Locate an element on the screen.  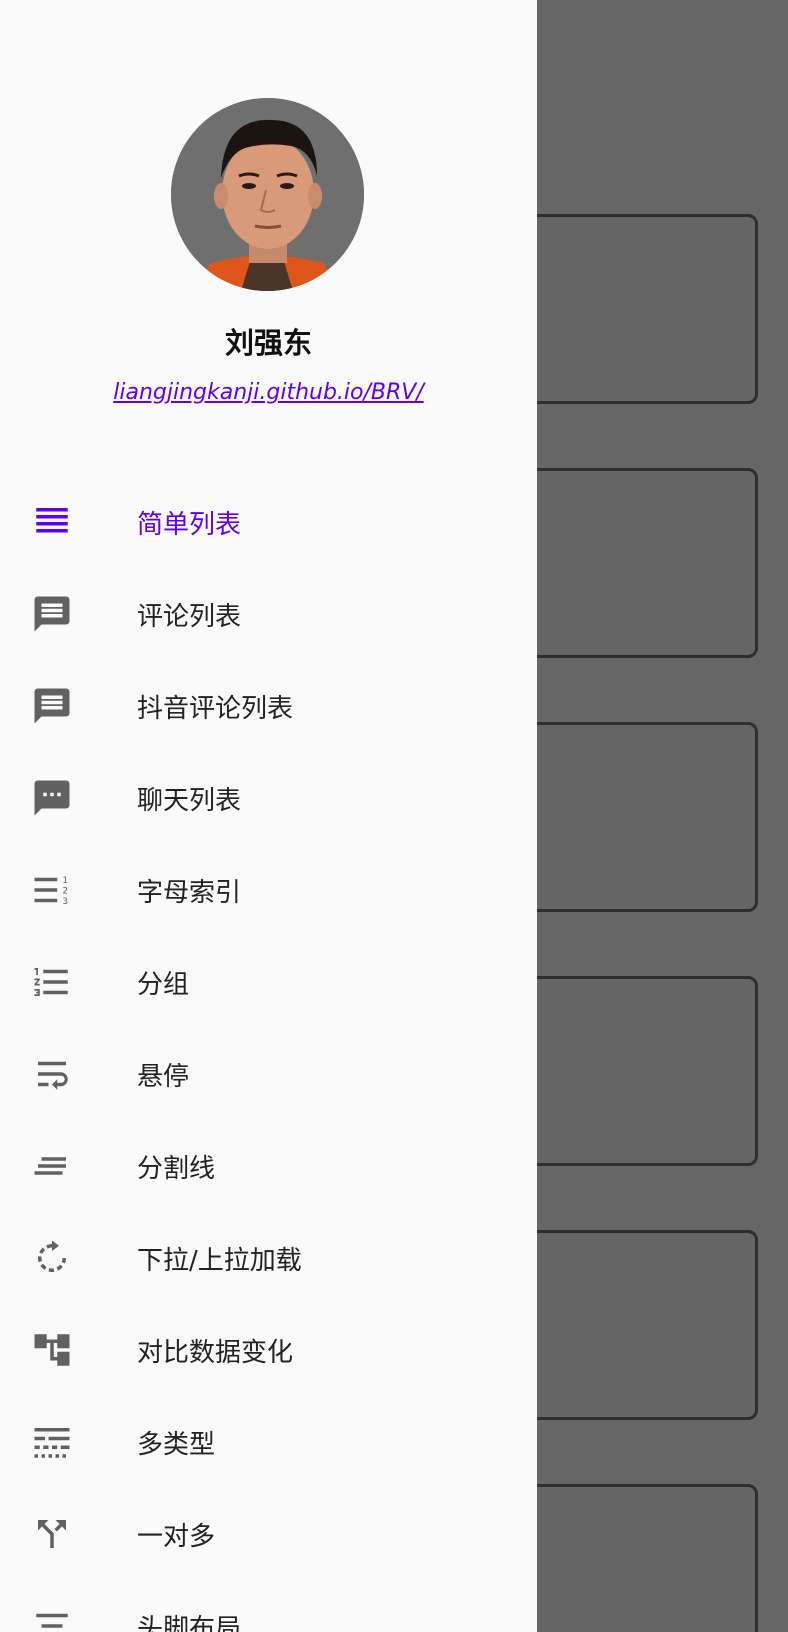
menu-item-refresh-load: 下拉/上拉加载 is located at coordinates (268, 1258).